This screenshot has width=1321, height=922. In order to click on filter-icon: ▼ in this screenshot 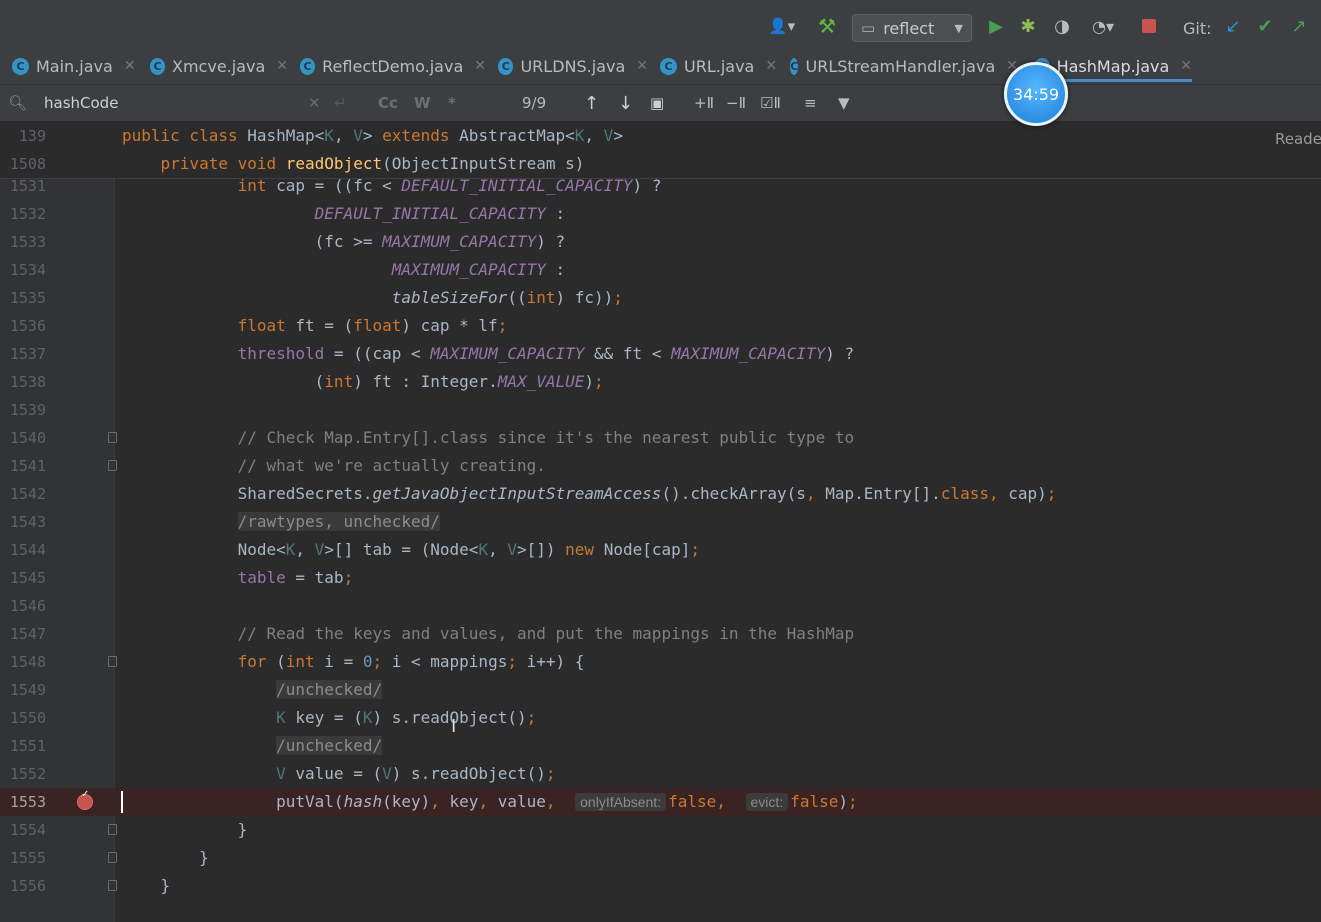, I will do `click(848, 103)`.